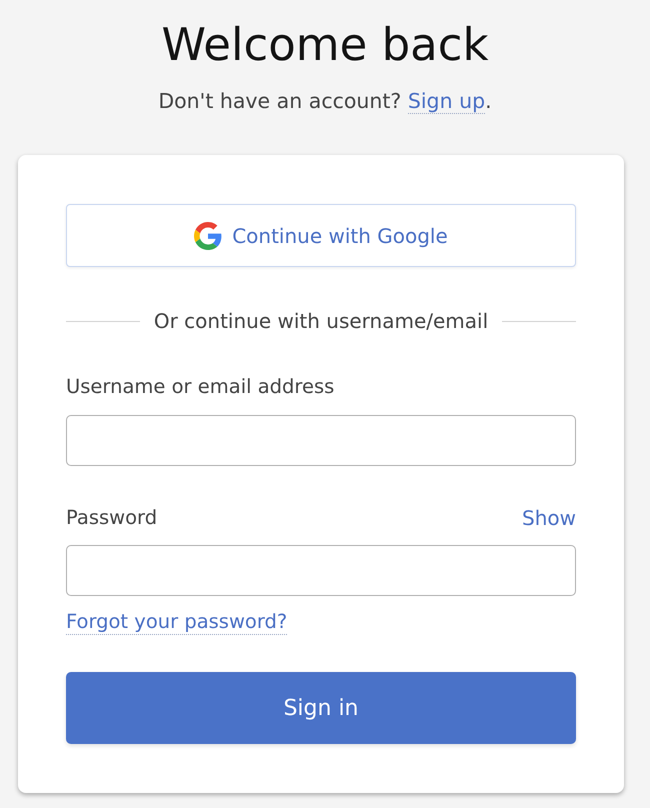 This screenshot has height=808, width=650. I want to click on google-logo-icon, so click(208, 236).